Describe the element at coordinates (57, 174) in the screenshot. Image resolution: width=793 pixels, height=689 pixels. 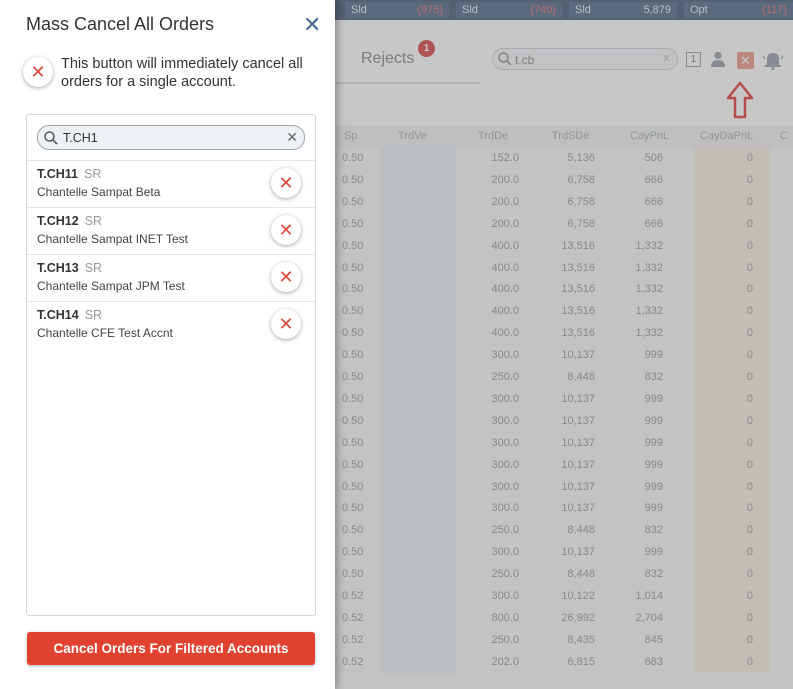
I see `account-code: T.CH11` at that location.